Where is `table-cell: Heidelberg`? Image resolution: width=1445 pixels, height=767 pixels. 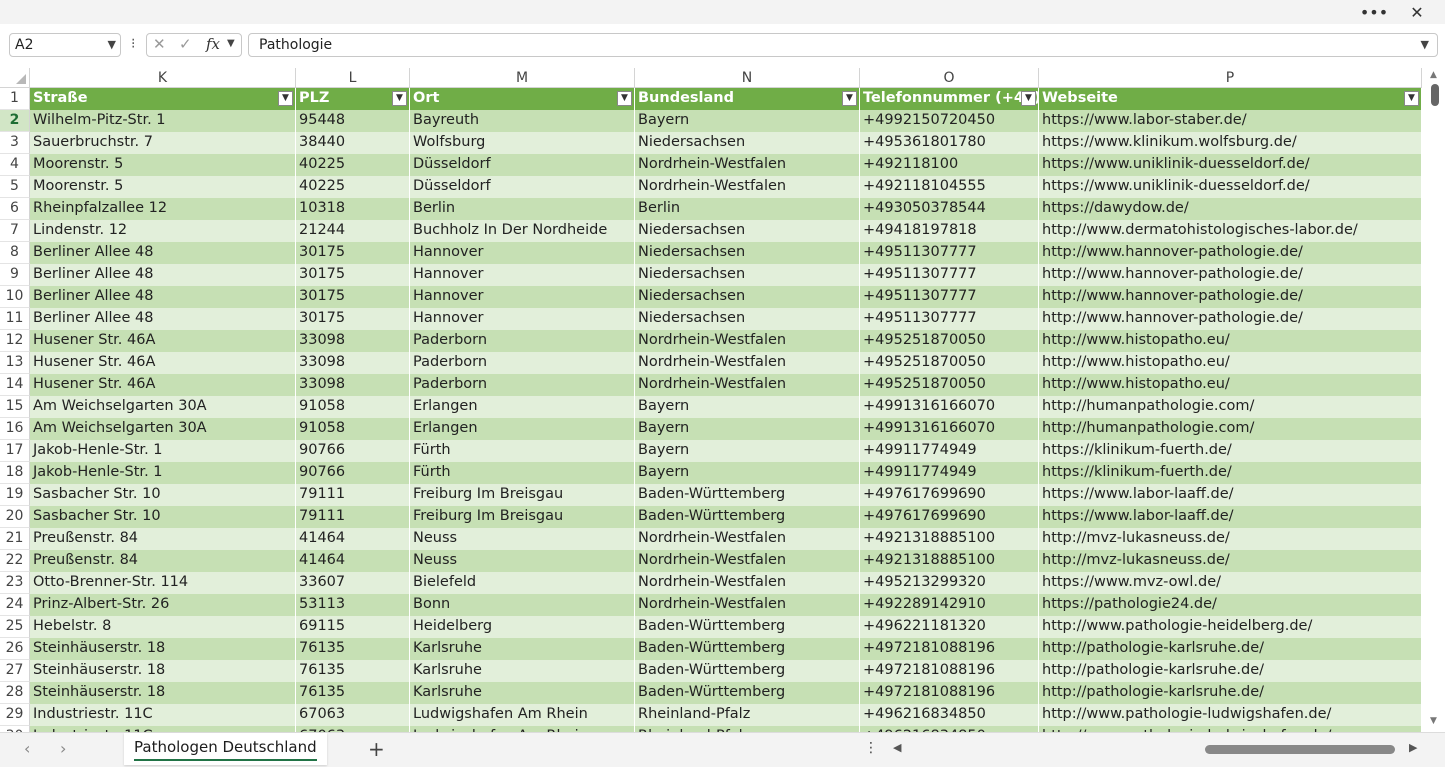 table-cell: Heidelberg is located at coordinates (522, 627).